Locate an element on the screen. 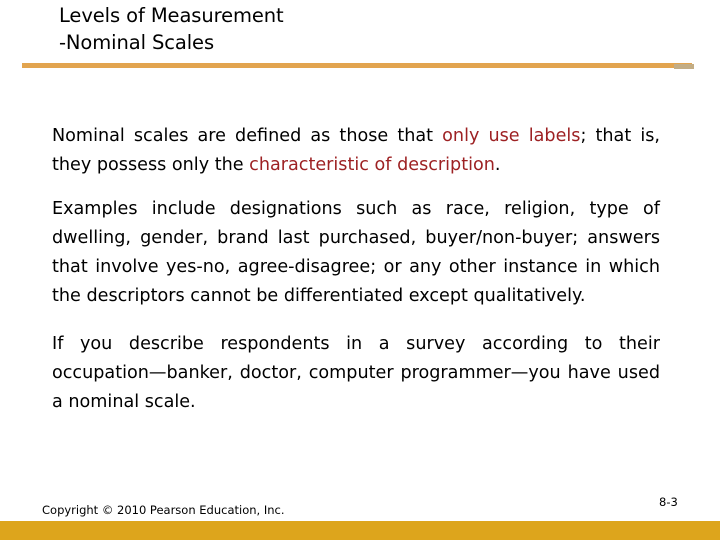 The height and width of the screenshot is (540, 720). paragraph-1-highlight-2: characteristic of description is located at coordinates (372, 165).